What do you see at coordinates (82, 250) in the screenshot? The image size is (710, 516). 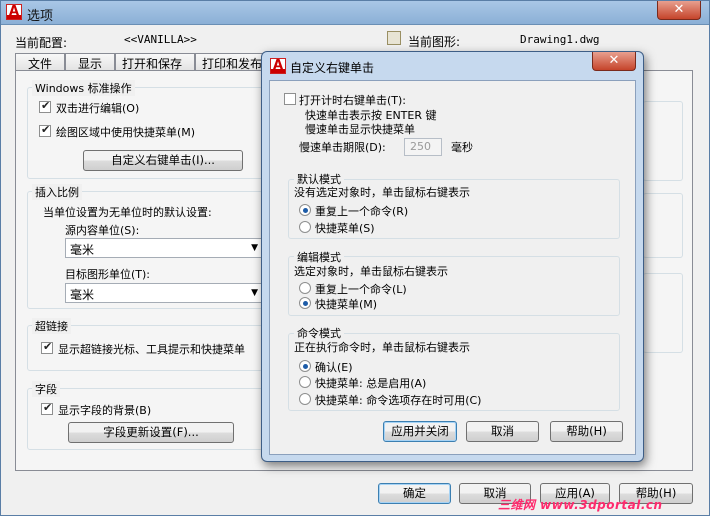 I see `source-units-value: 毫米` at bounding box center [82, 250].